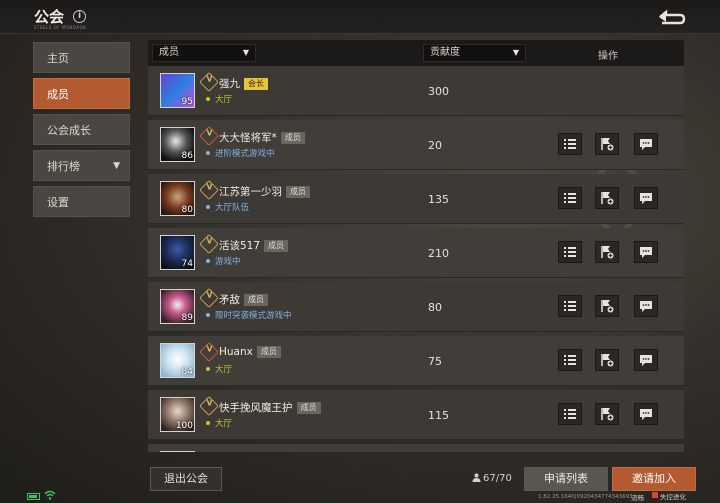  I want to click on member-row: 86 大大怪将军*成员 进阶模式游戏中 20, so click(416, 145).